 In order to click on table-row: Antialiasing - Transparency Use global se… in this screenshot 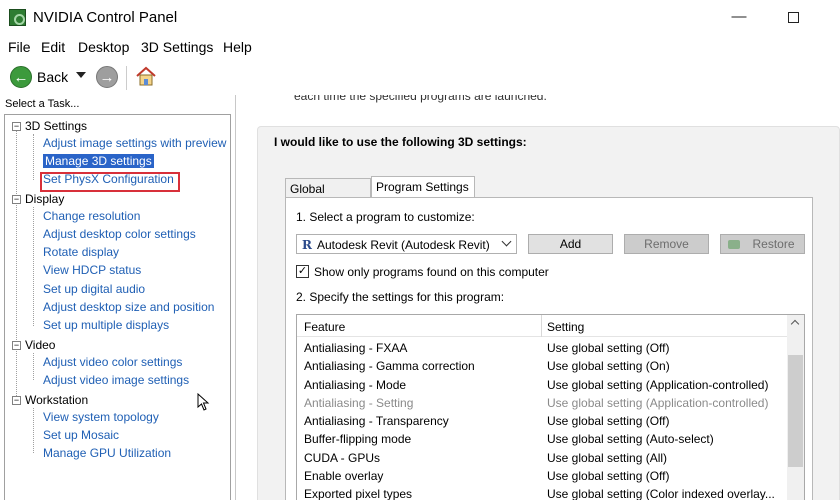, I will do `click(542, 421)`.